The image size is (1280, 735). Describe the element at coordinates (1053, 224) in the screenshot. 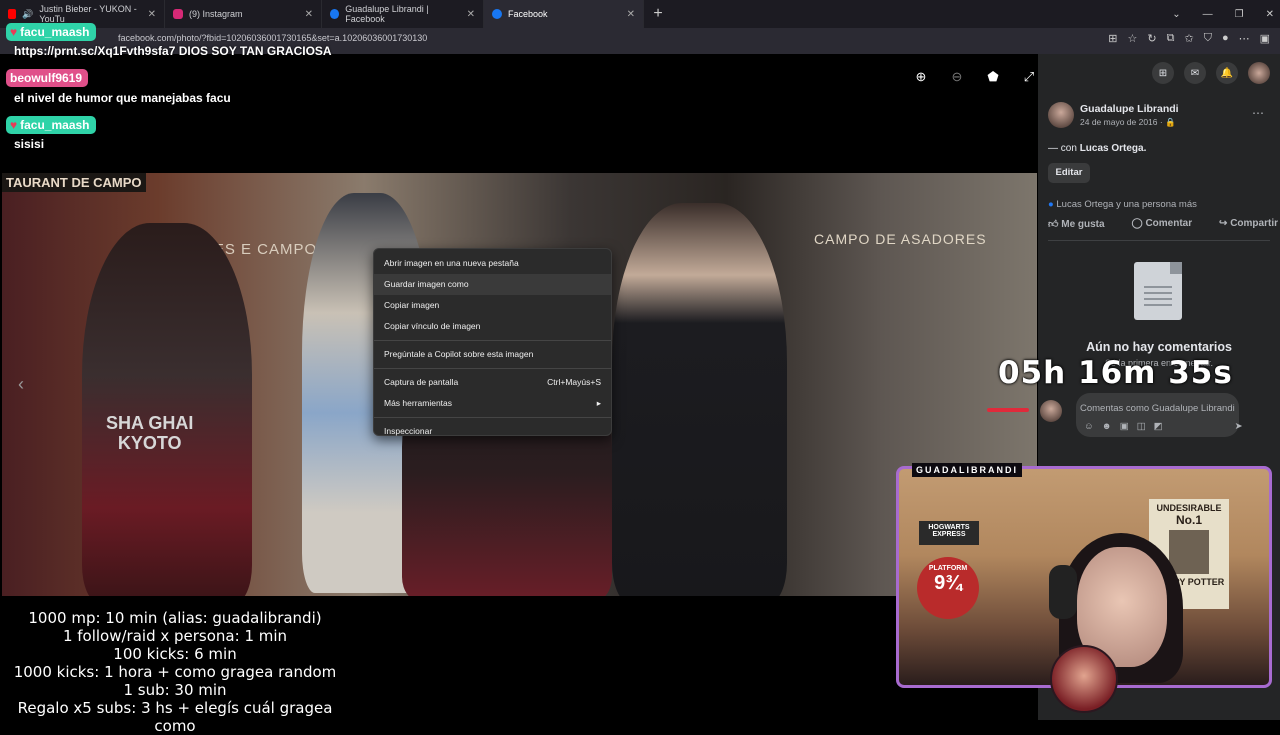

I see `thumbs-up-icon: 👍︎` at that location.